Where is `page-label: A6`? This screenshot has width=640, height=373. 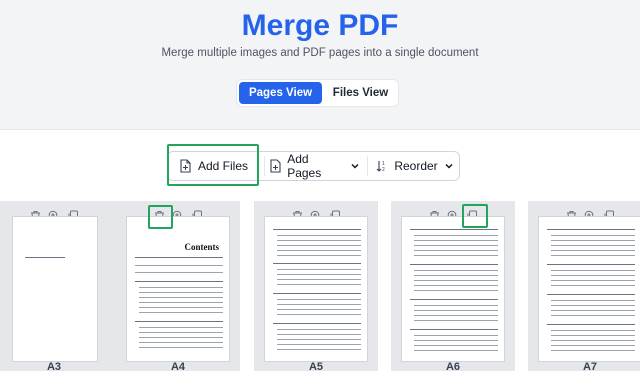
page-label: A6 is located at coordinates (453, 367).